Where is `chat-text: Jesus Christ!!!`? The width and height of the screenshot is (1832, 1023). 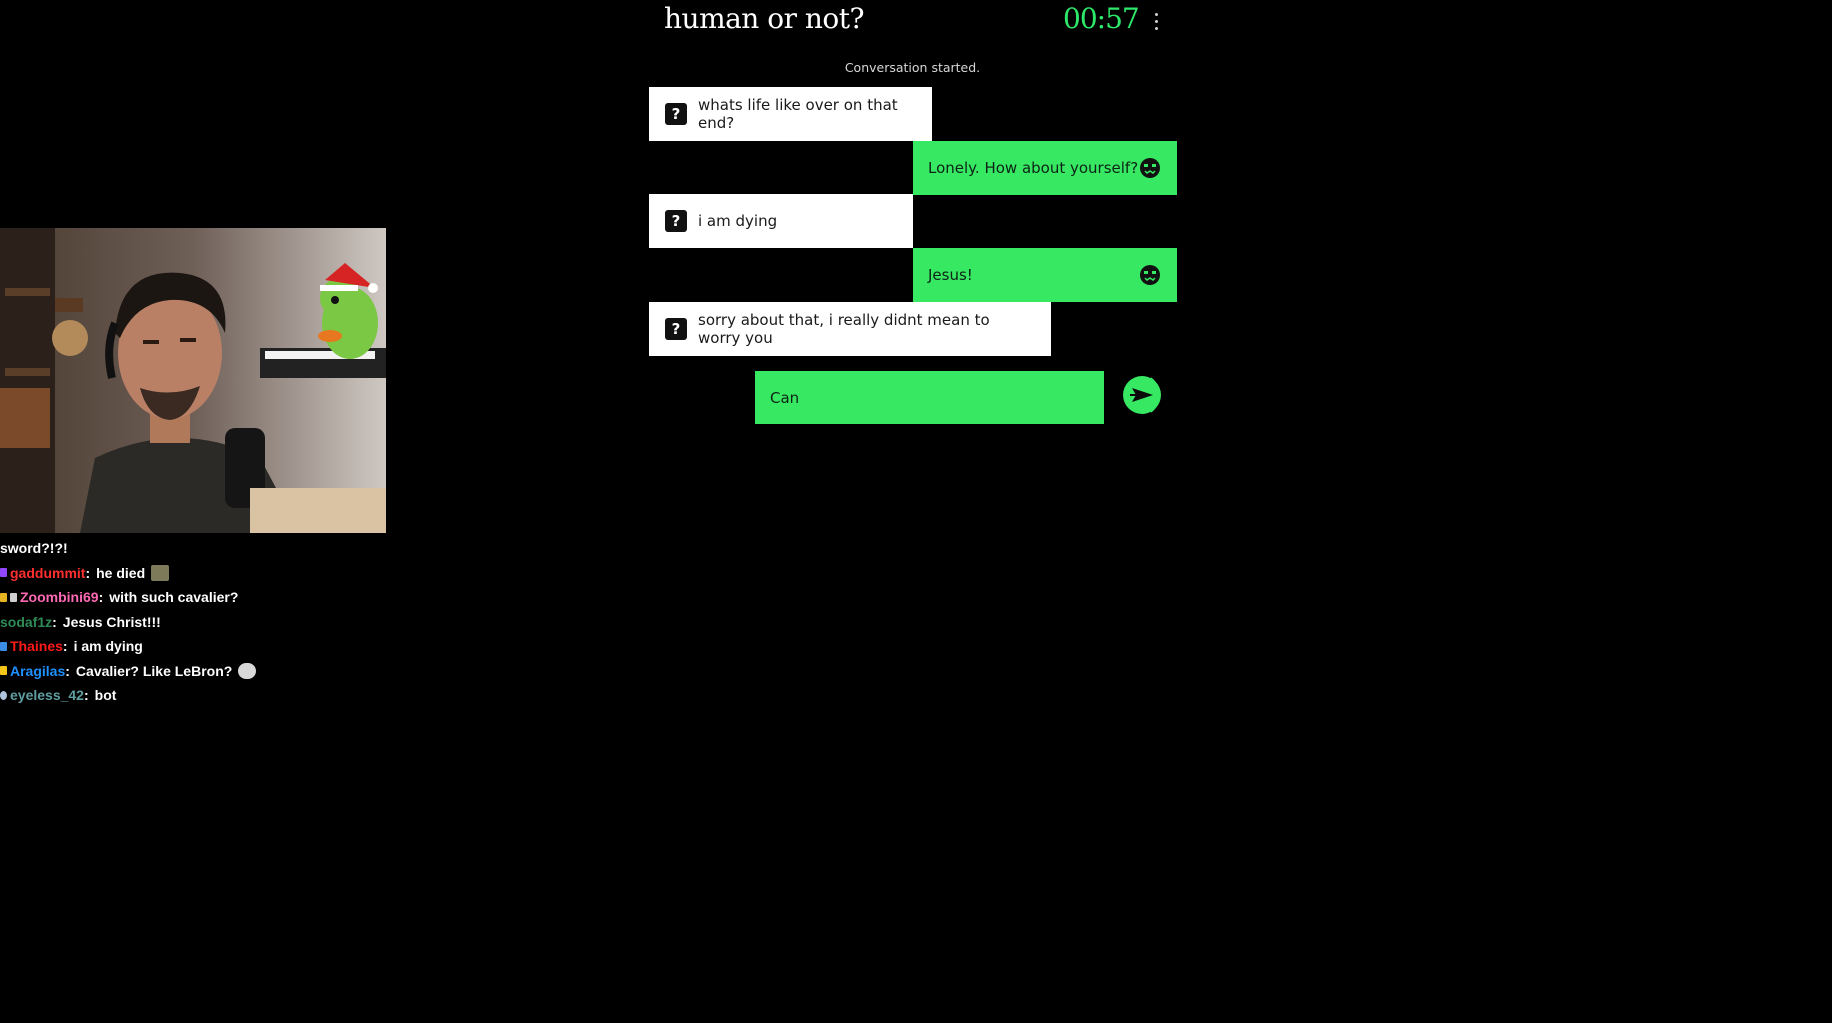 chat-text: Jesus Christ!!! is located at coordinates (111, 621).